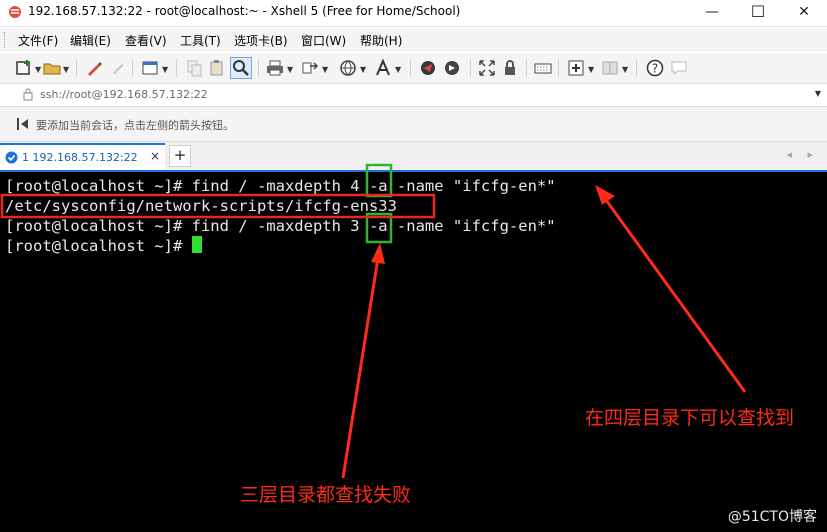 This screenshot has height=532, width=827. Describe the element at coordinates (348, 68) in the screenshot. I see `globe-icon` at that location.